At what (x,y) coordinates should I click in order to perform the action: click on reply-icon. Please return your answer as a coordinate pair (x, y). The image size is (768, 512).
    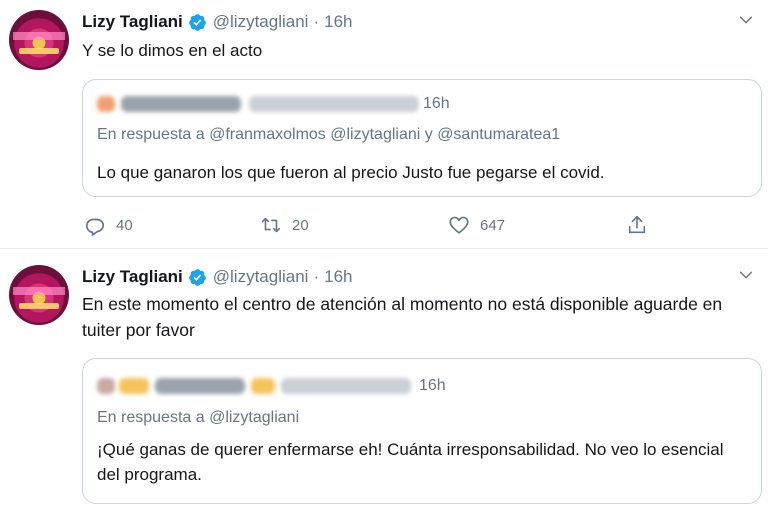
    Looking at the image, I should click on (95, 227).